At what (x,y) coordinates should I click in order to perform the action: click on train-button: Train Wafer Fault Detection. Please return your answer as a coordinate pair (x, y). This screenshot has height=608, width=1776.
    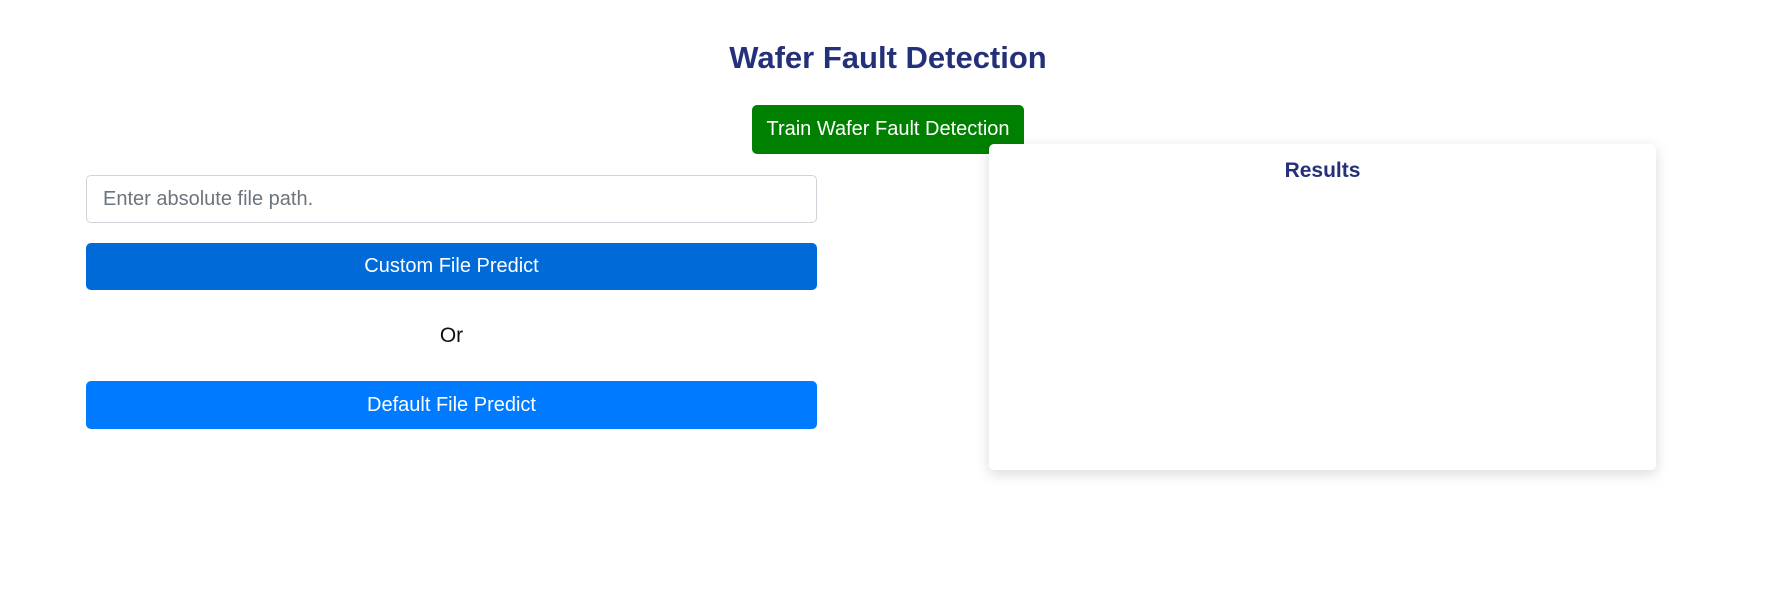
    Looking at the image, I should click on (888, 129).